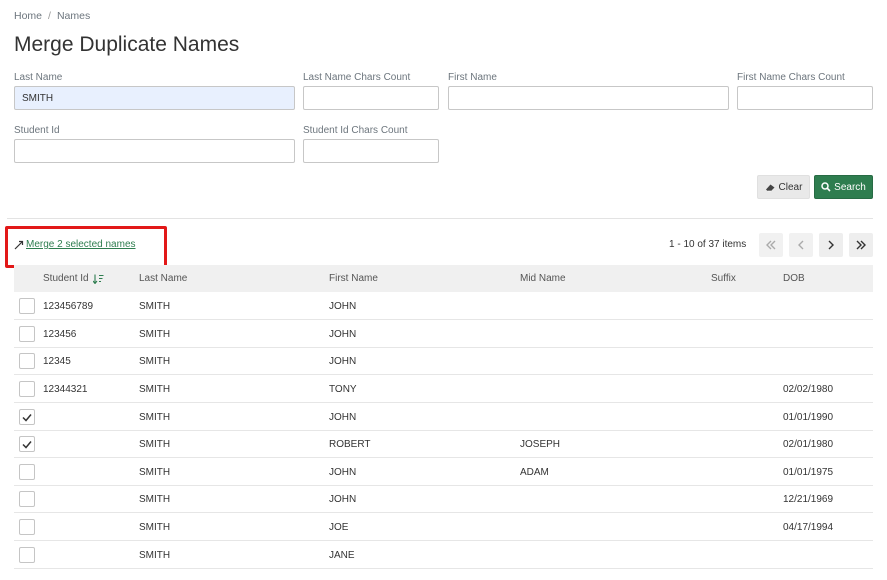 This screenshot has width=887, height=580. I want to click on double-chevron-right-icon, so click(861, 245).